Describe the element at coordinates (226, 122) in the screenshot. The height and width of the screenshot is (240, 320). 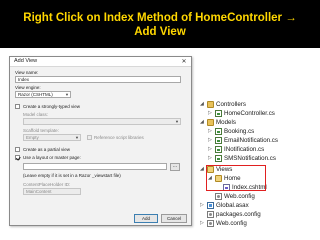
I see `tree-node-label: Models` at that location.